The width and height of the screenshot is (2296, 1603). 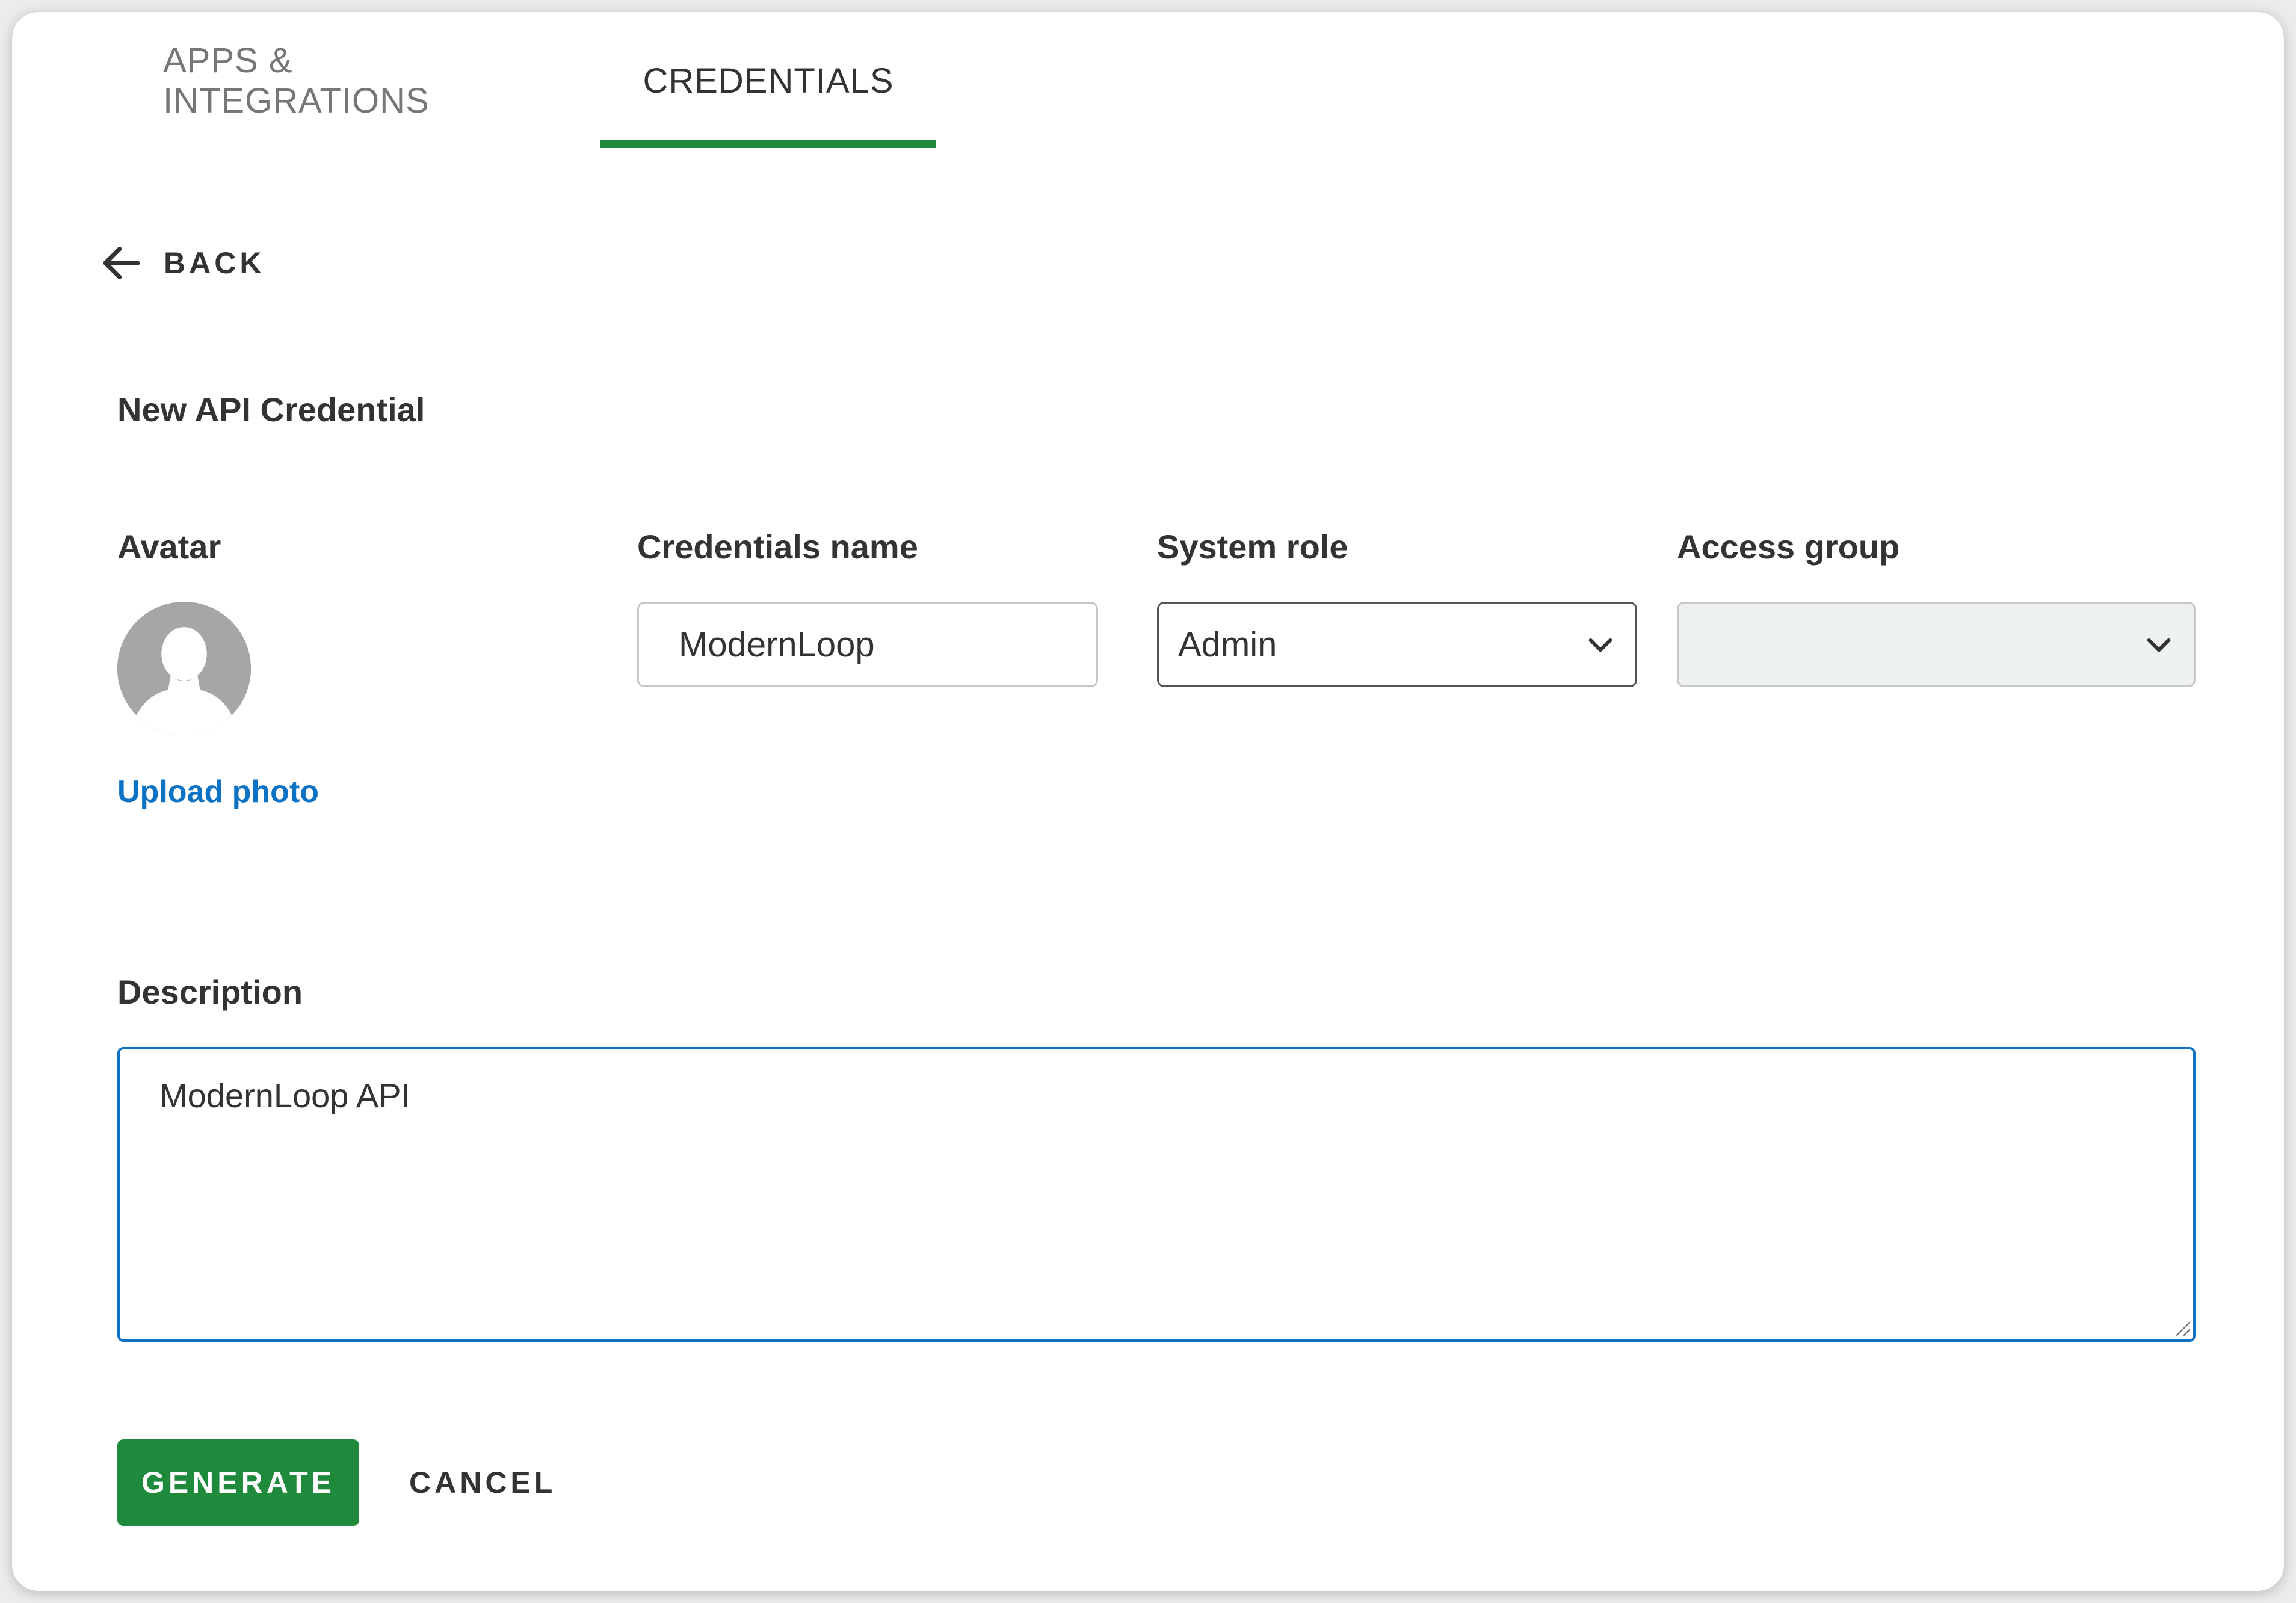 I want to click on back-label: BACK, so click(x=214, y=263).